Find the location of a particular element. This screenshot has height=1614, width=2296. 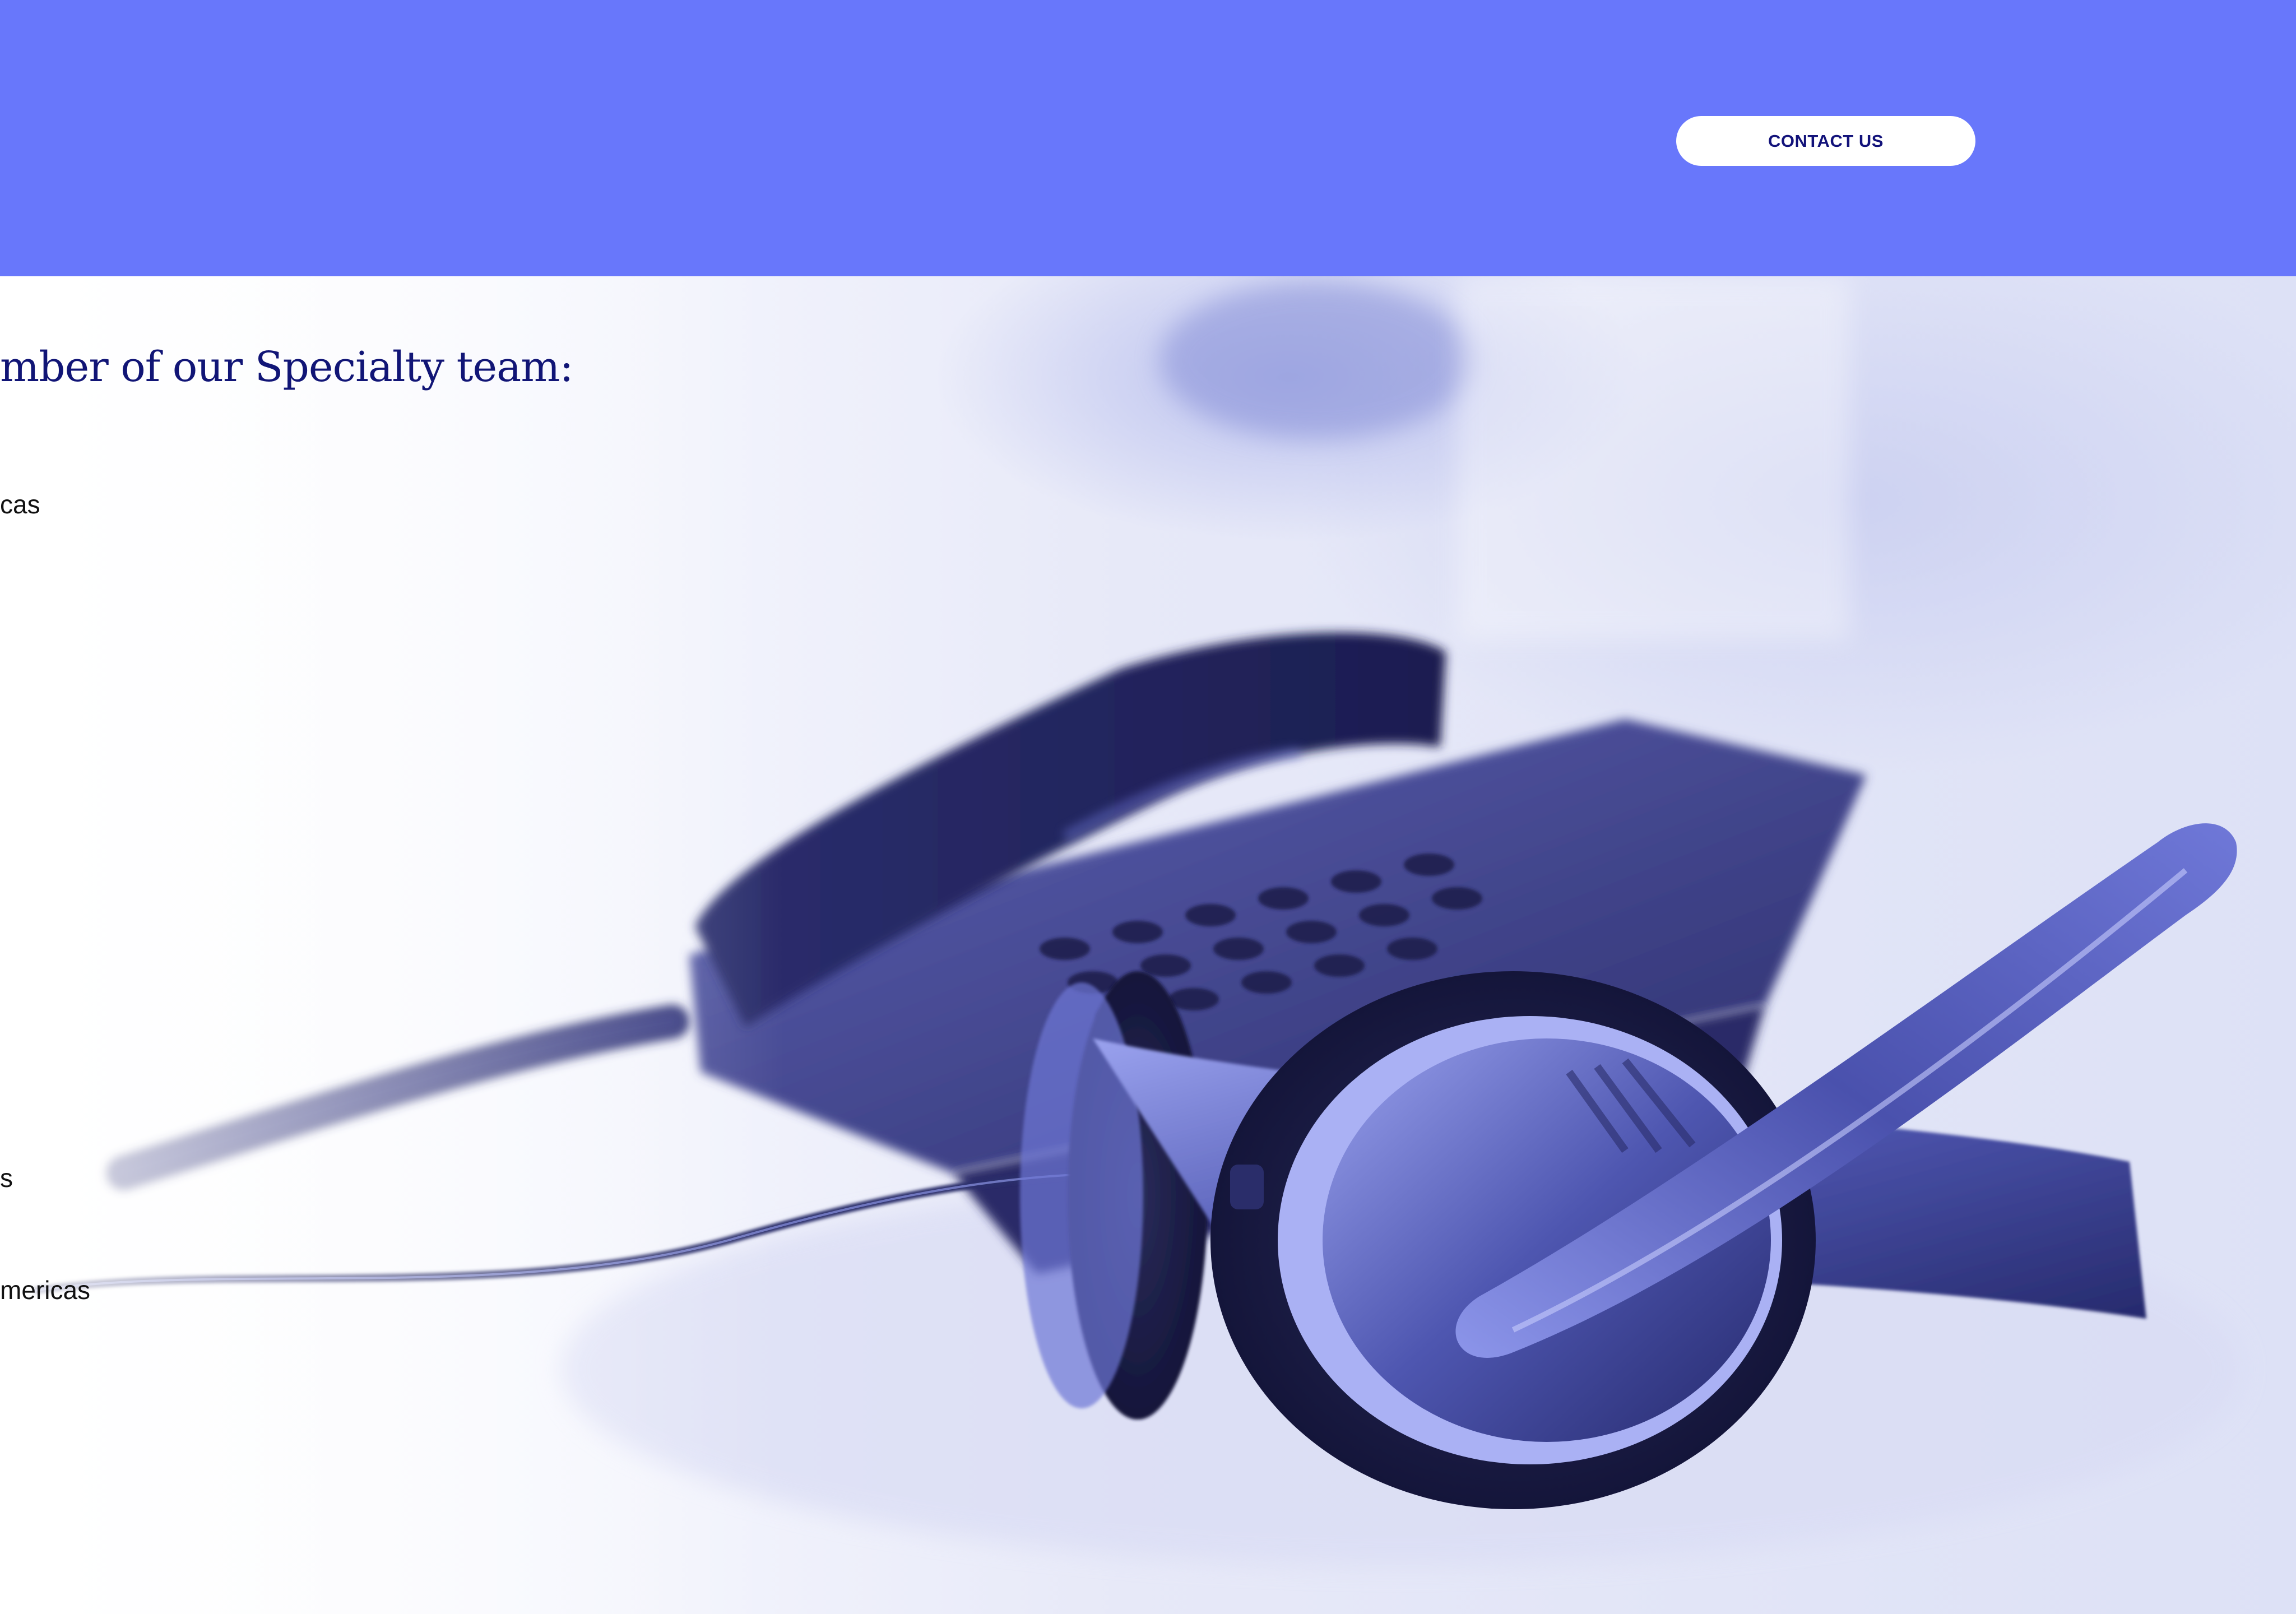

contact-us-button: CONTACT US is located at coordinates (1825, 141).